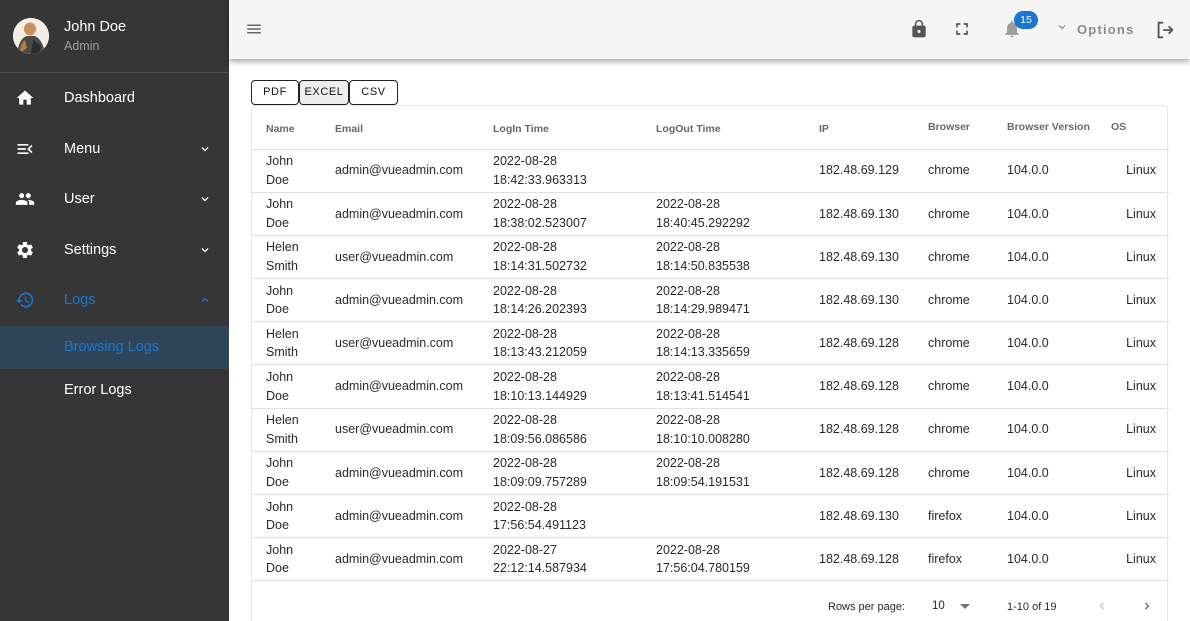  I want to click on sidebar-item-dashboard: Dashboard, so click(114, 98).